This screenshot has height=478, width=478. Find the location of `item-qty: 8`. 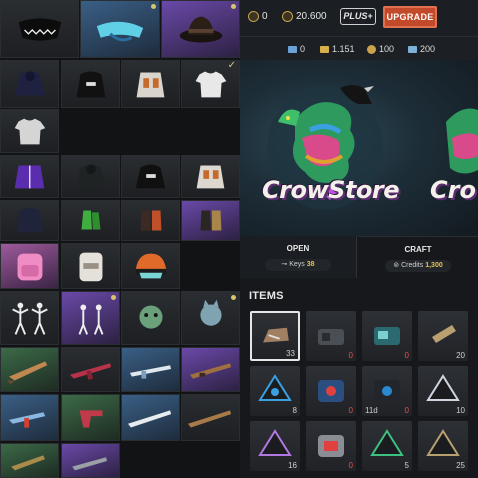

item-qty: 8 is located at coordinates (294, 410).